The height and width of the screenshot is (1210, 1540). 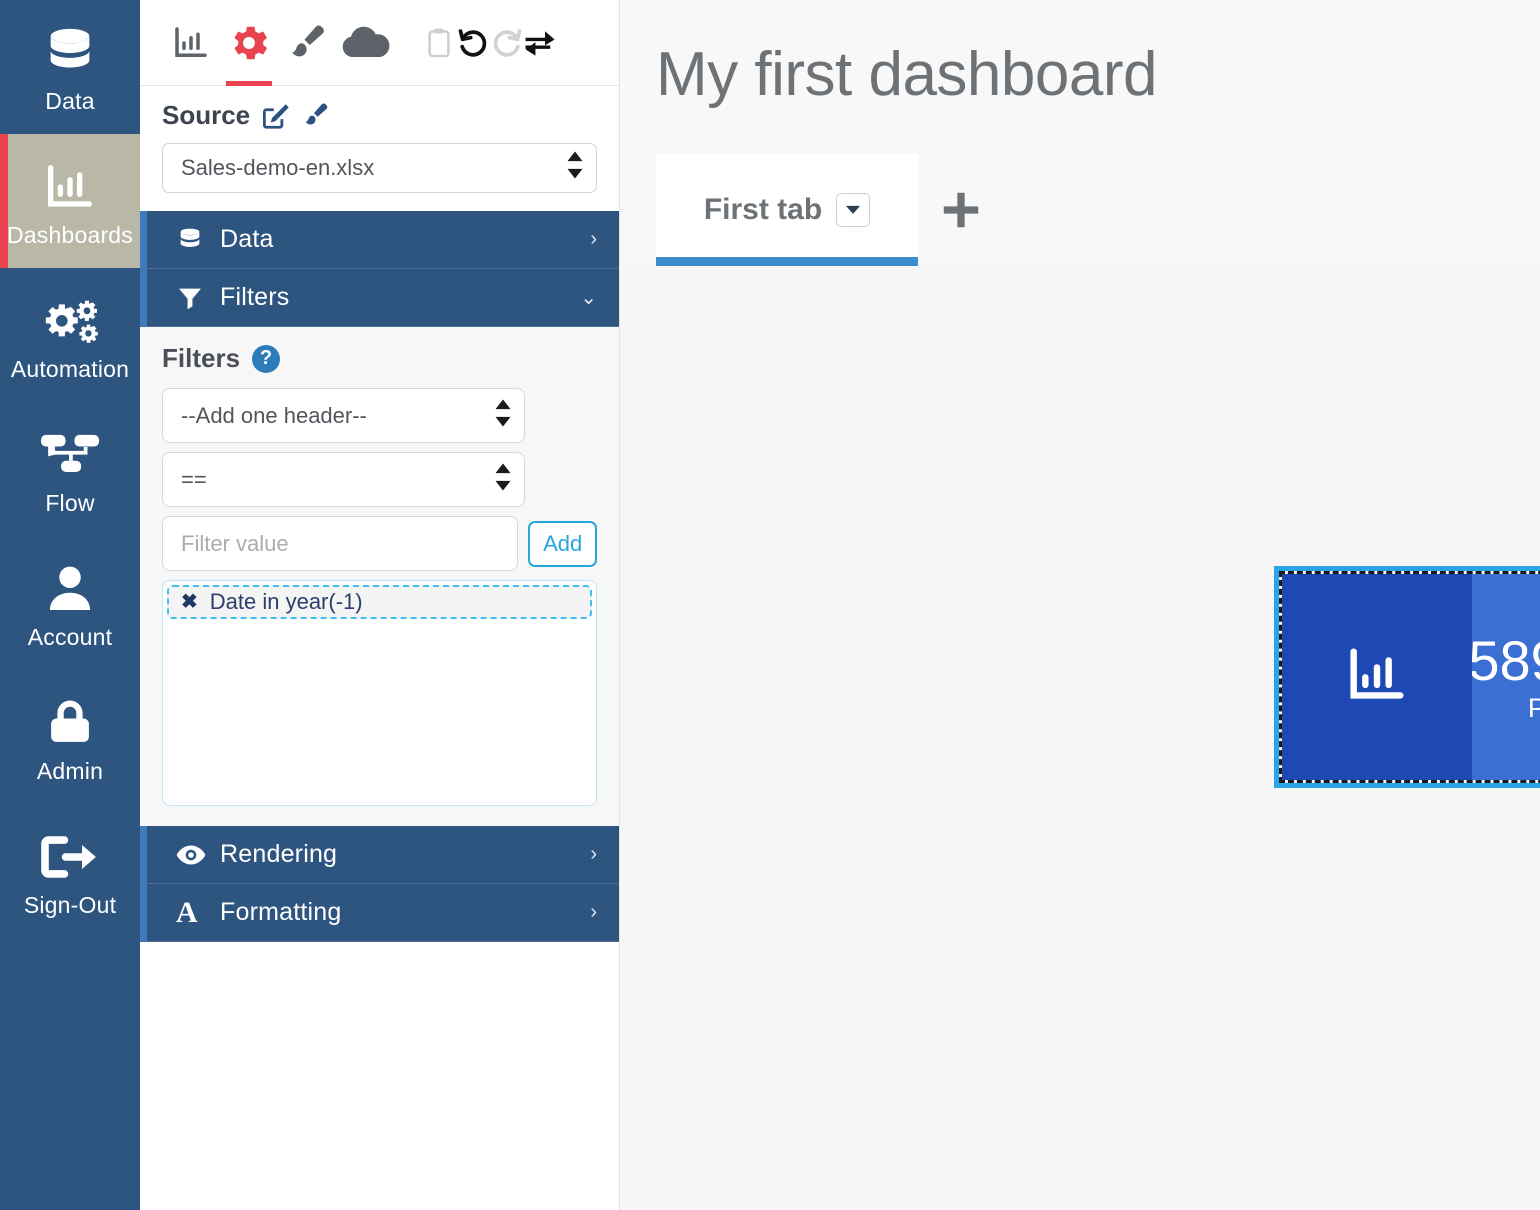 What do you see at coordinates (70, 589) in the screenshot?
I see `user-icon` at bounding box center [70, 589].